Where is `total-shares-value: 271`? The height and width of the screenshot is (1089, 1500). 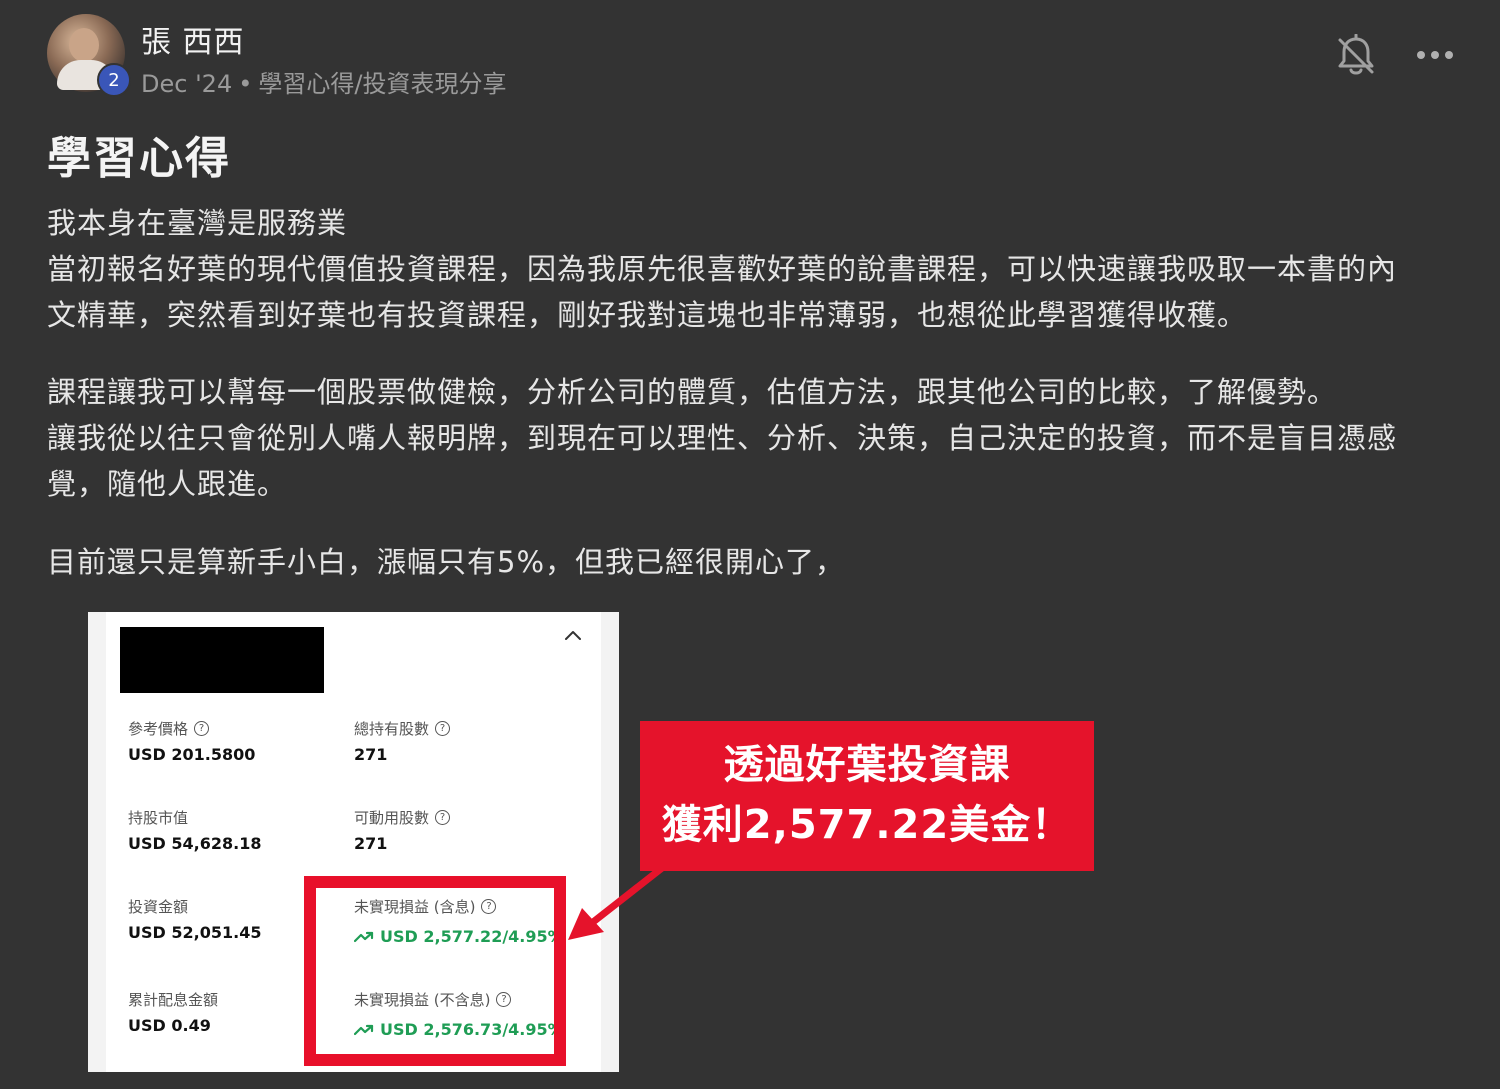
total-shares-value: 271 is located at coordinates (371, 754).